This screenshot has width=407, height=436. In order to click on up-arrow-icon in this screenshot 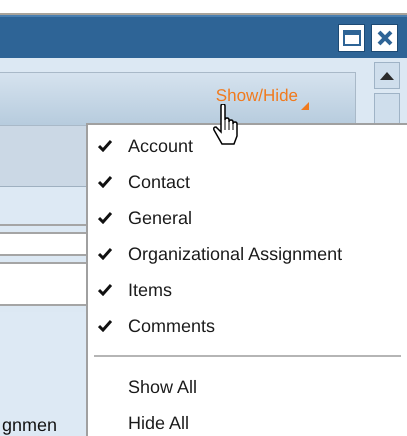, I will do `click(387, 76)`.